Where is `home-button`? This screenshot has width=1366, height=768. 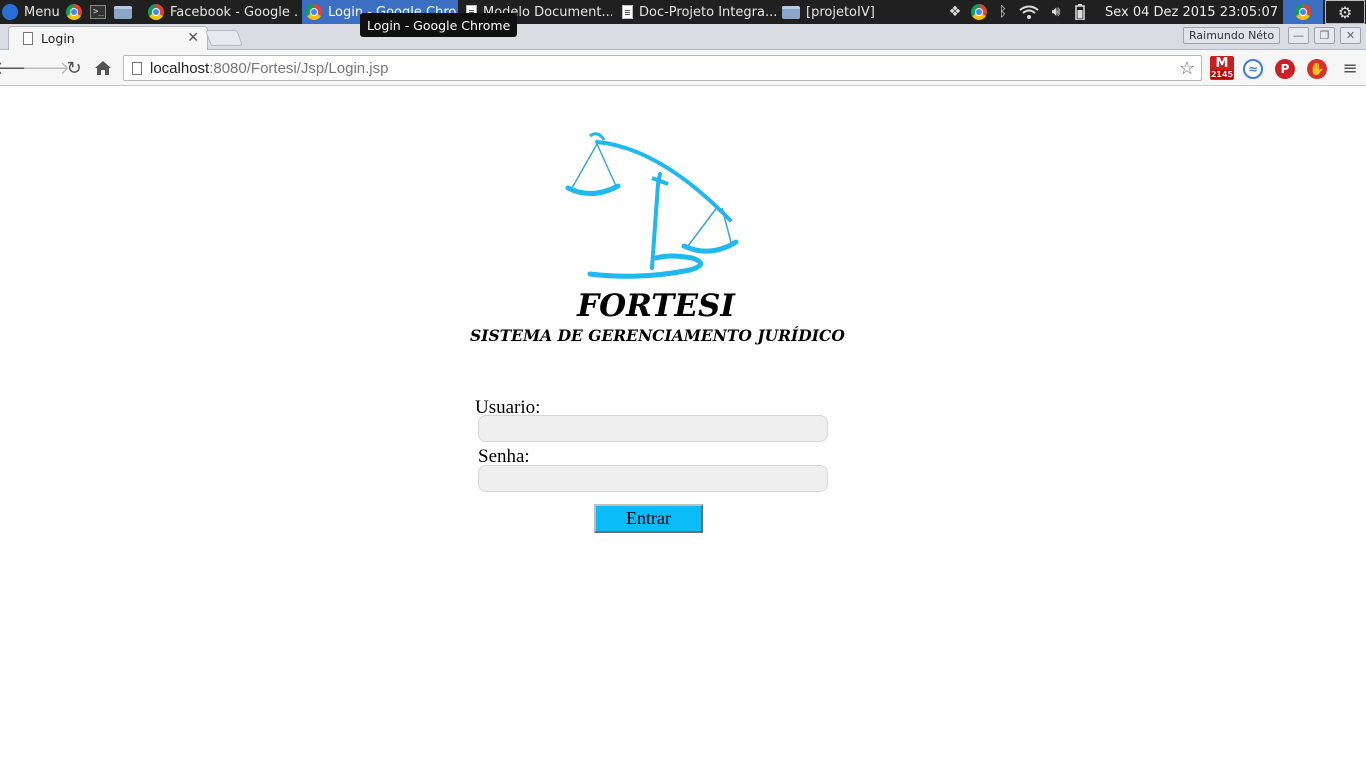
home-button is located at coordinates (103, 68).